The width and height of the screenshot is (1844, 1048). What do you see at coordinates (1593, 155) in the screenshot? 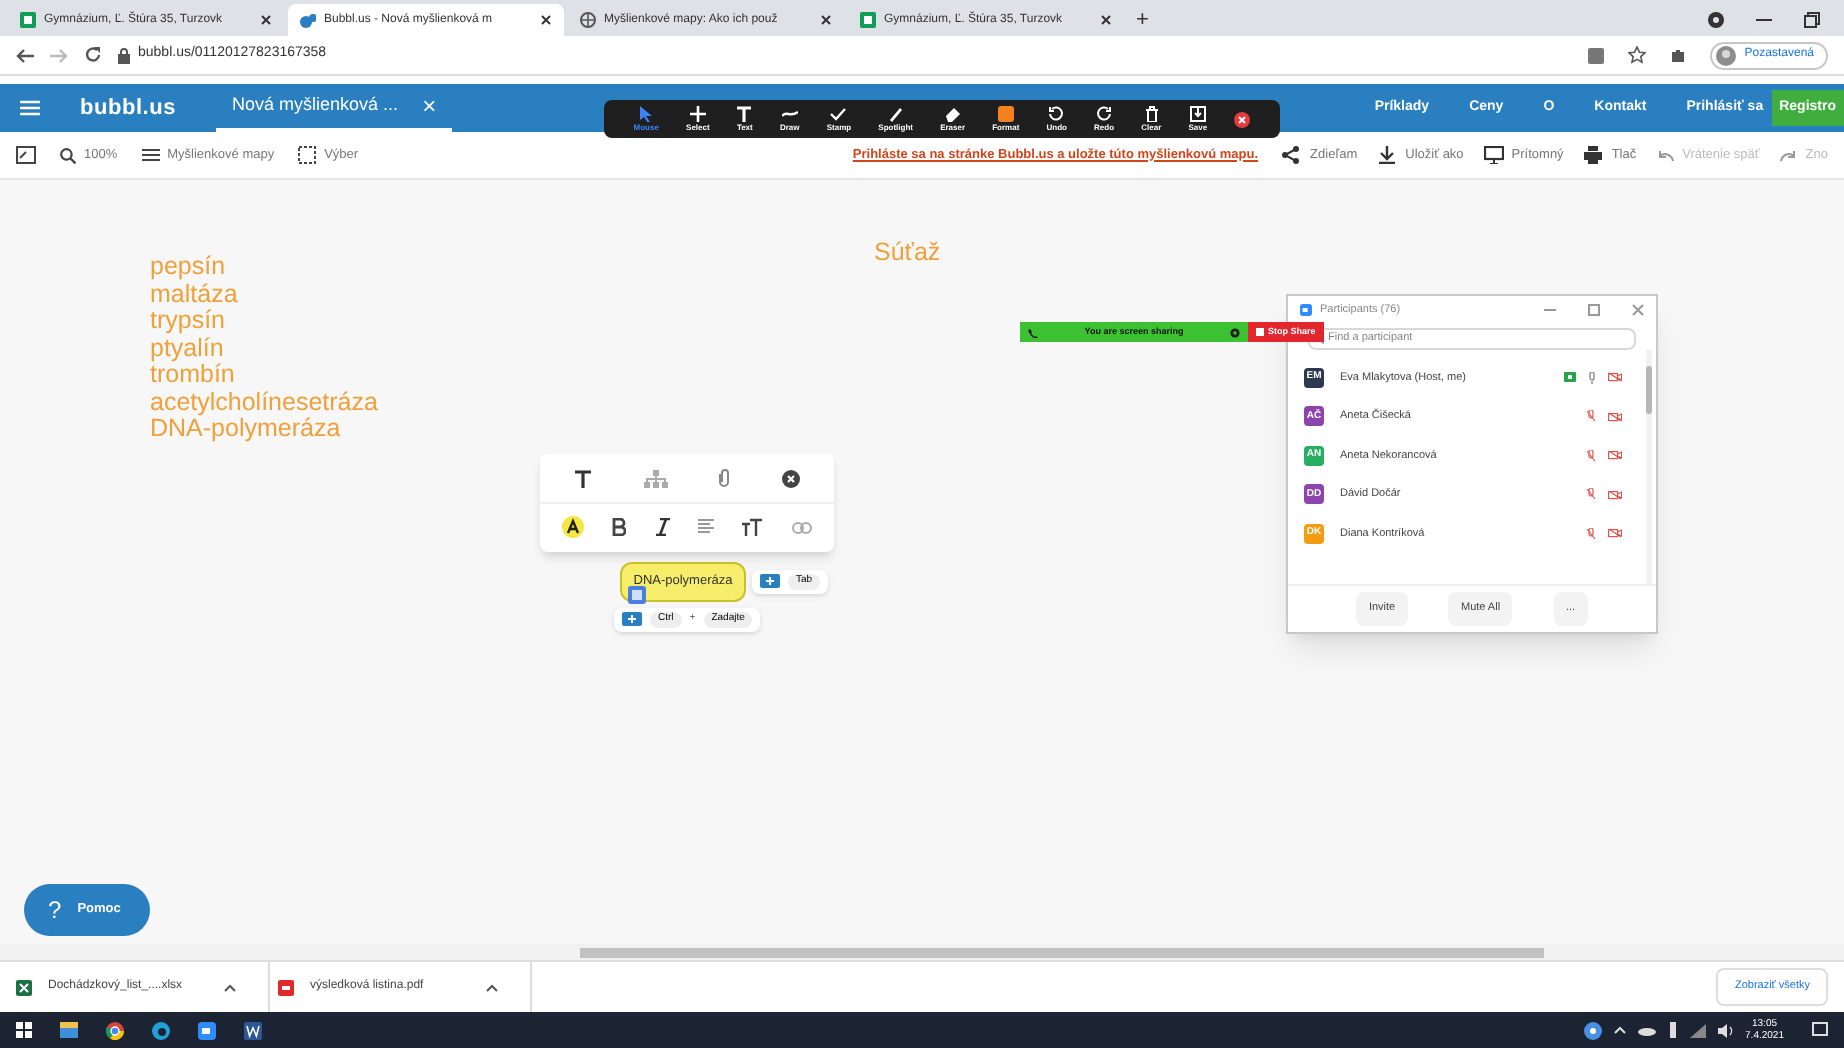
I see `printer-icon` at bounding box center [1593, 155].